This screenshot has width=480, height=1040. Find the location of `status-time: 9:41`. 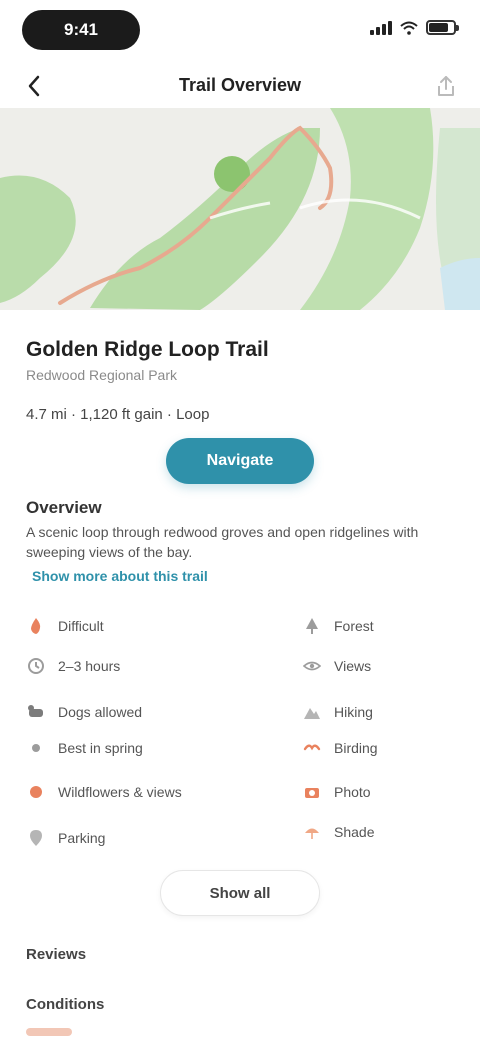

status-time: 9:41 is located at coordinates (81, 30).